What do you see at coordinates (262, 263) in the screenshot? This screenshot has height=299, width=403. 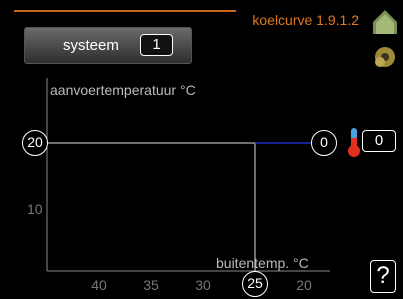 I see `x-axis-label: buitentemp. °C` at bounding box center [262, 263].